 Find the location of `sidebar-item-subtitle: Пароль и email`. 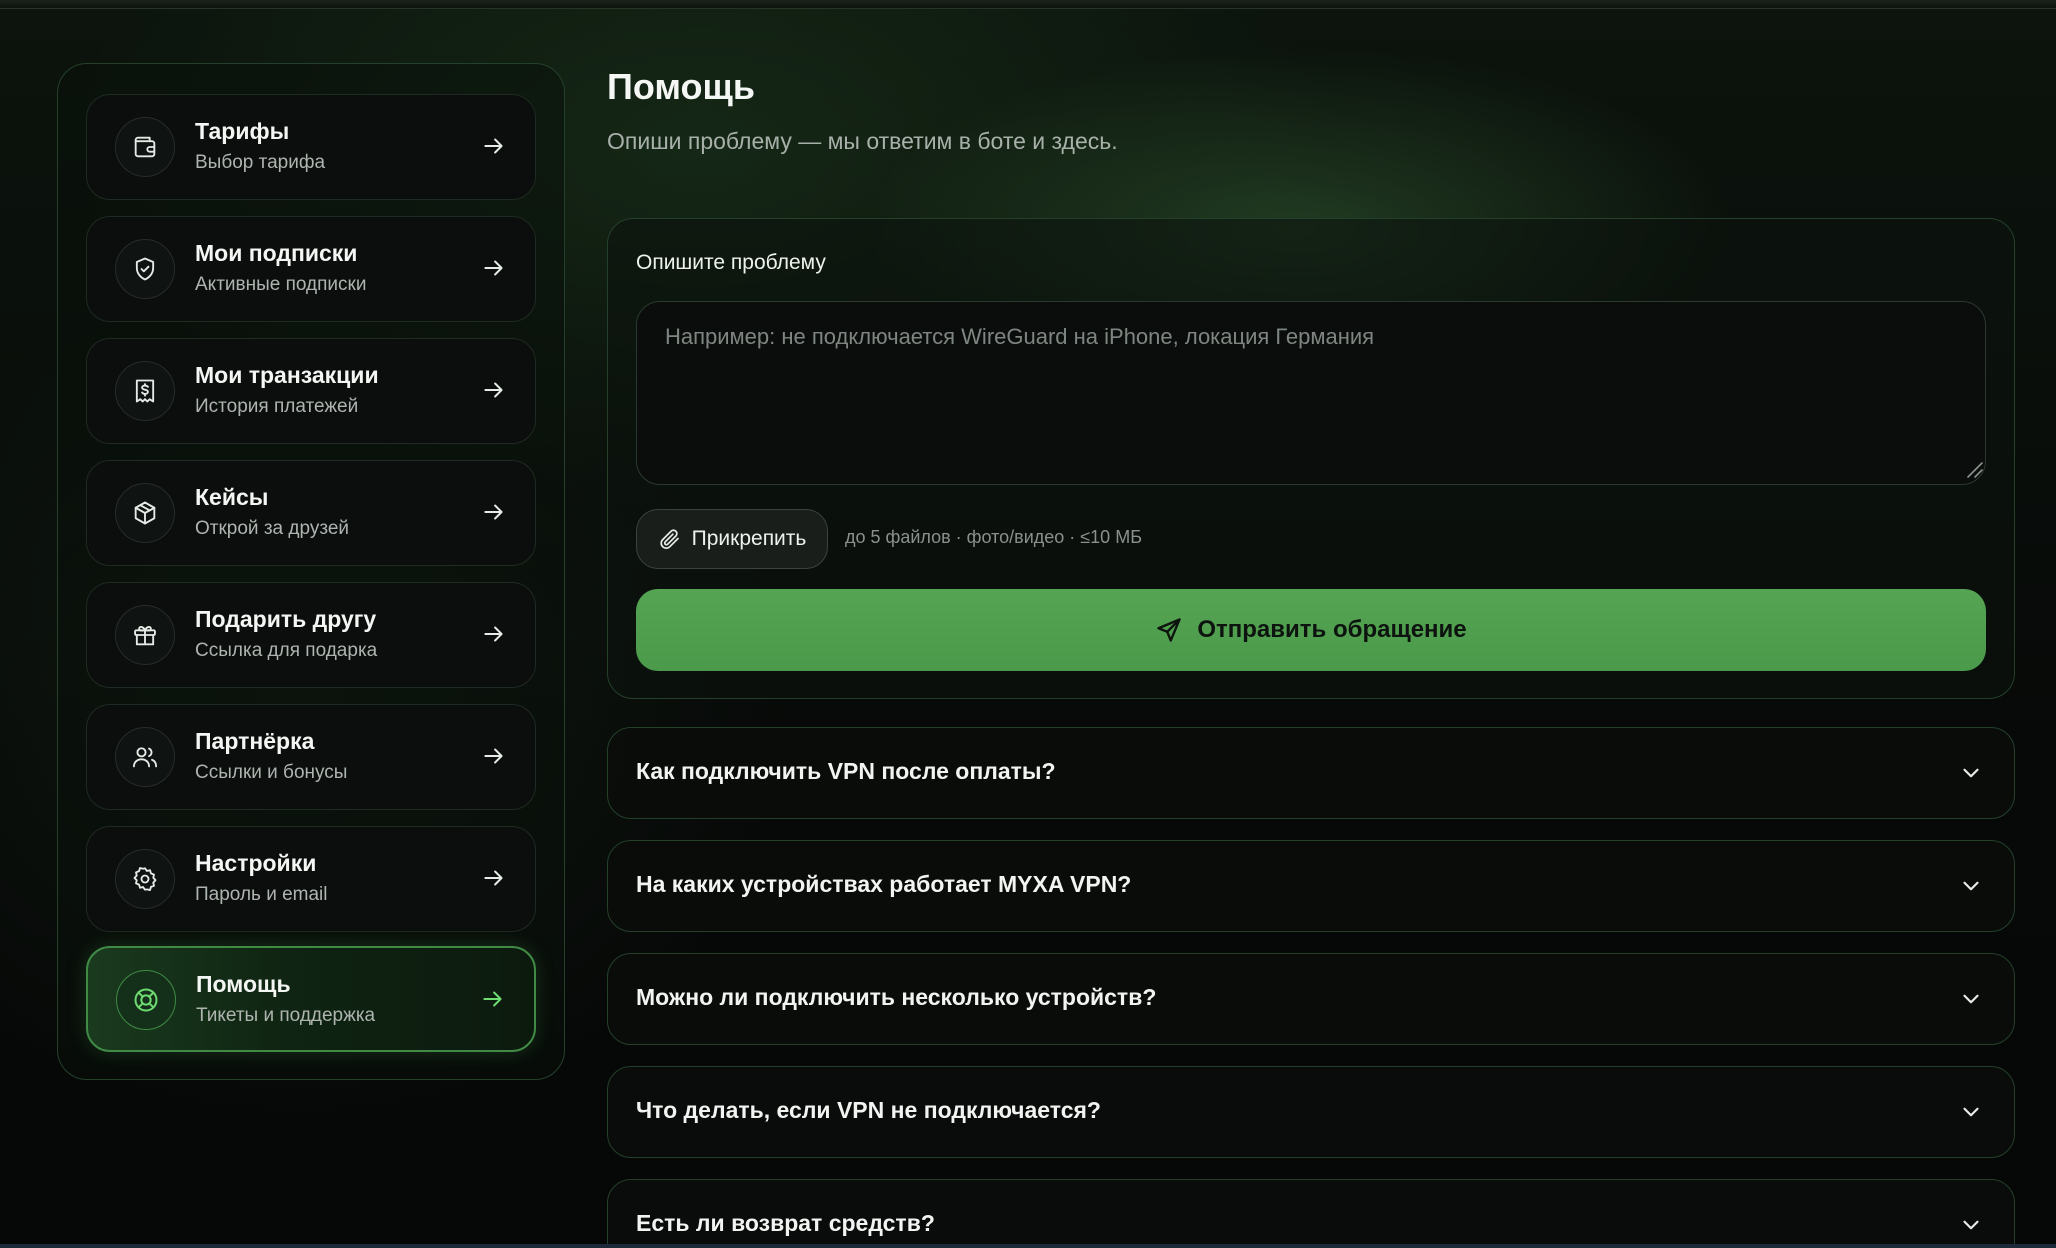

sidebar-item-subtitle: Пароль и email is located at coordinates (261, 894).